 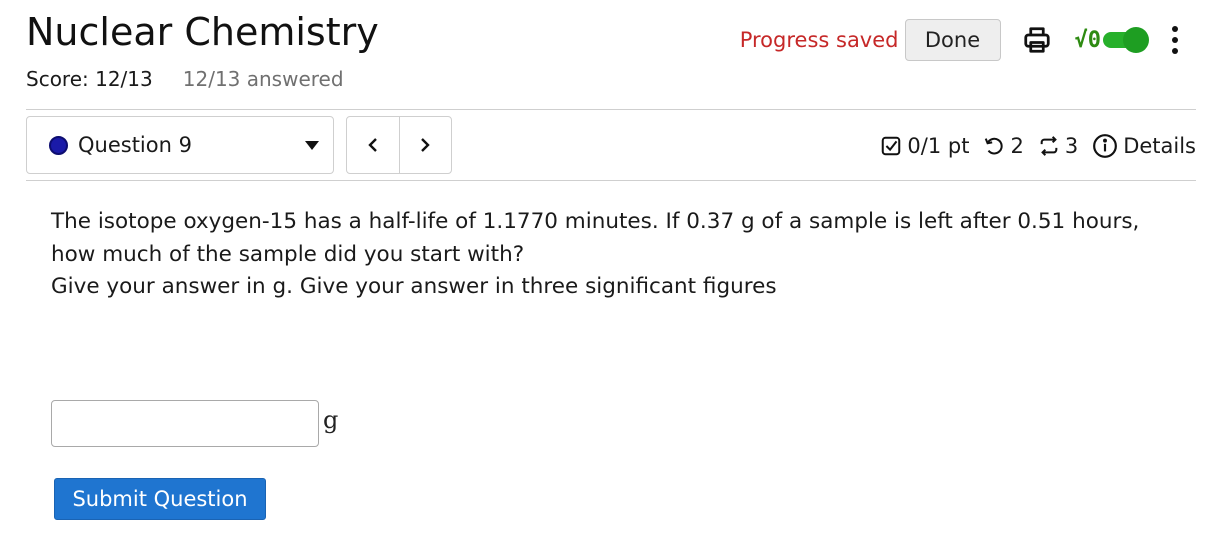 I want to click on undo-icon, so click(x=994, y=146).